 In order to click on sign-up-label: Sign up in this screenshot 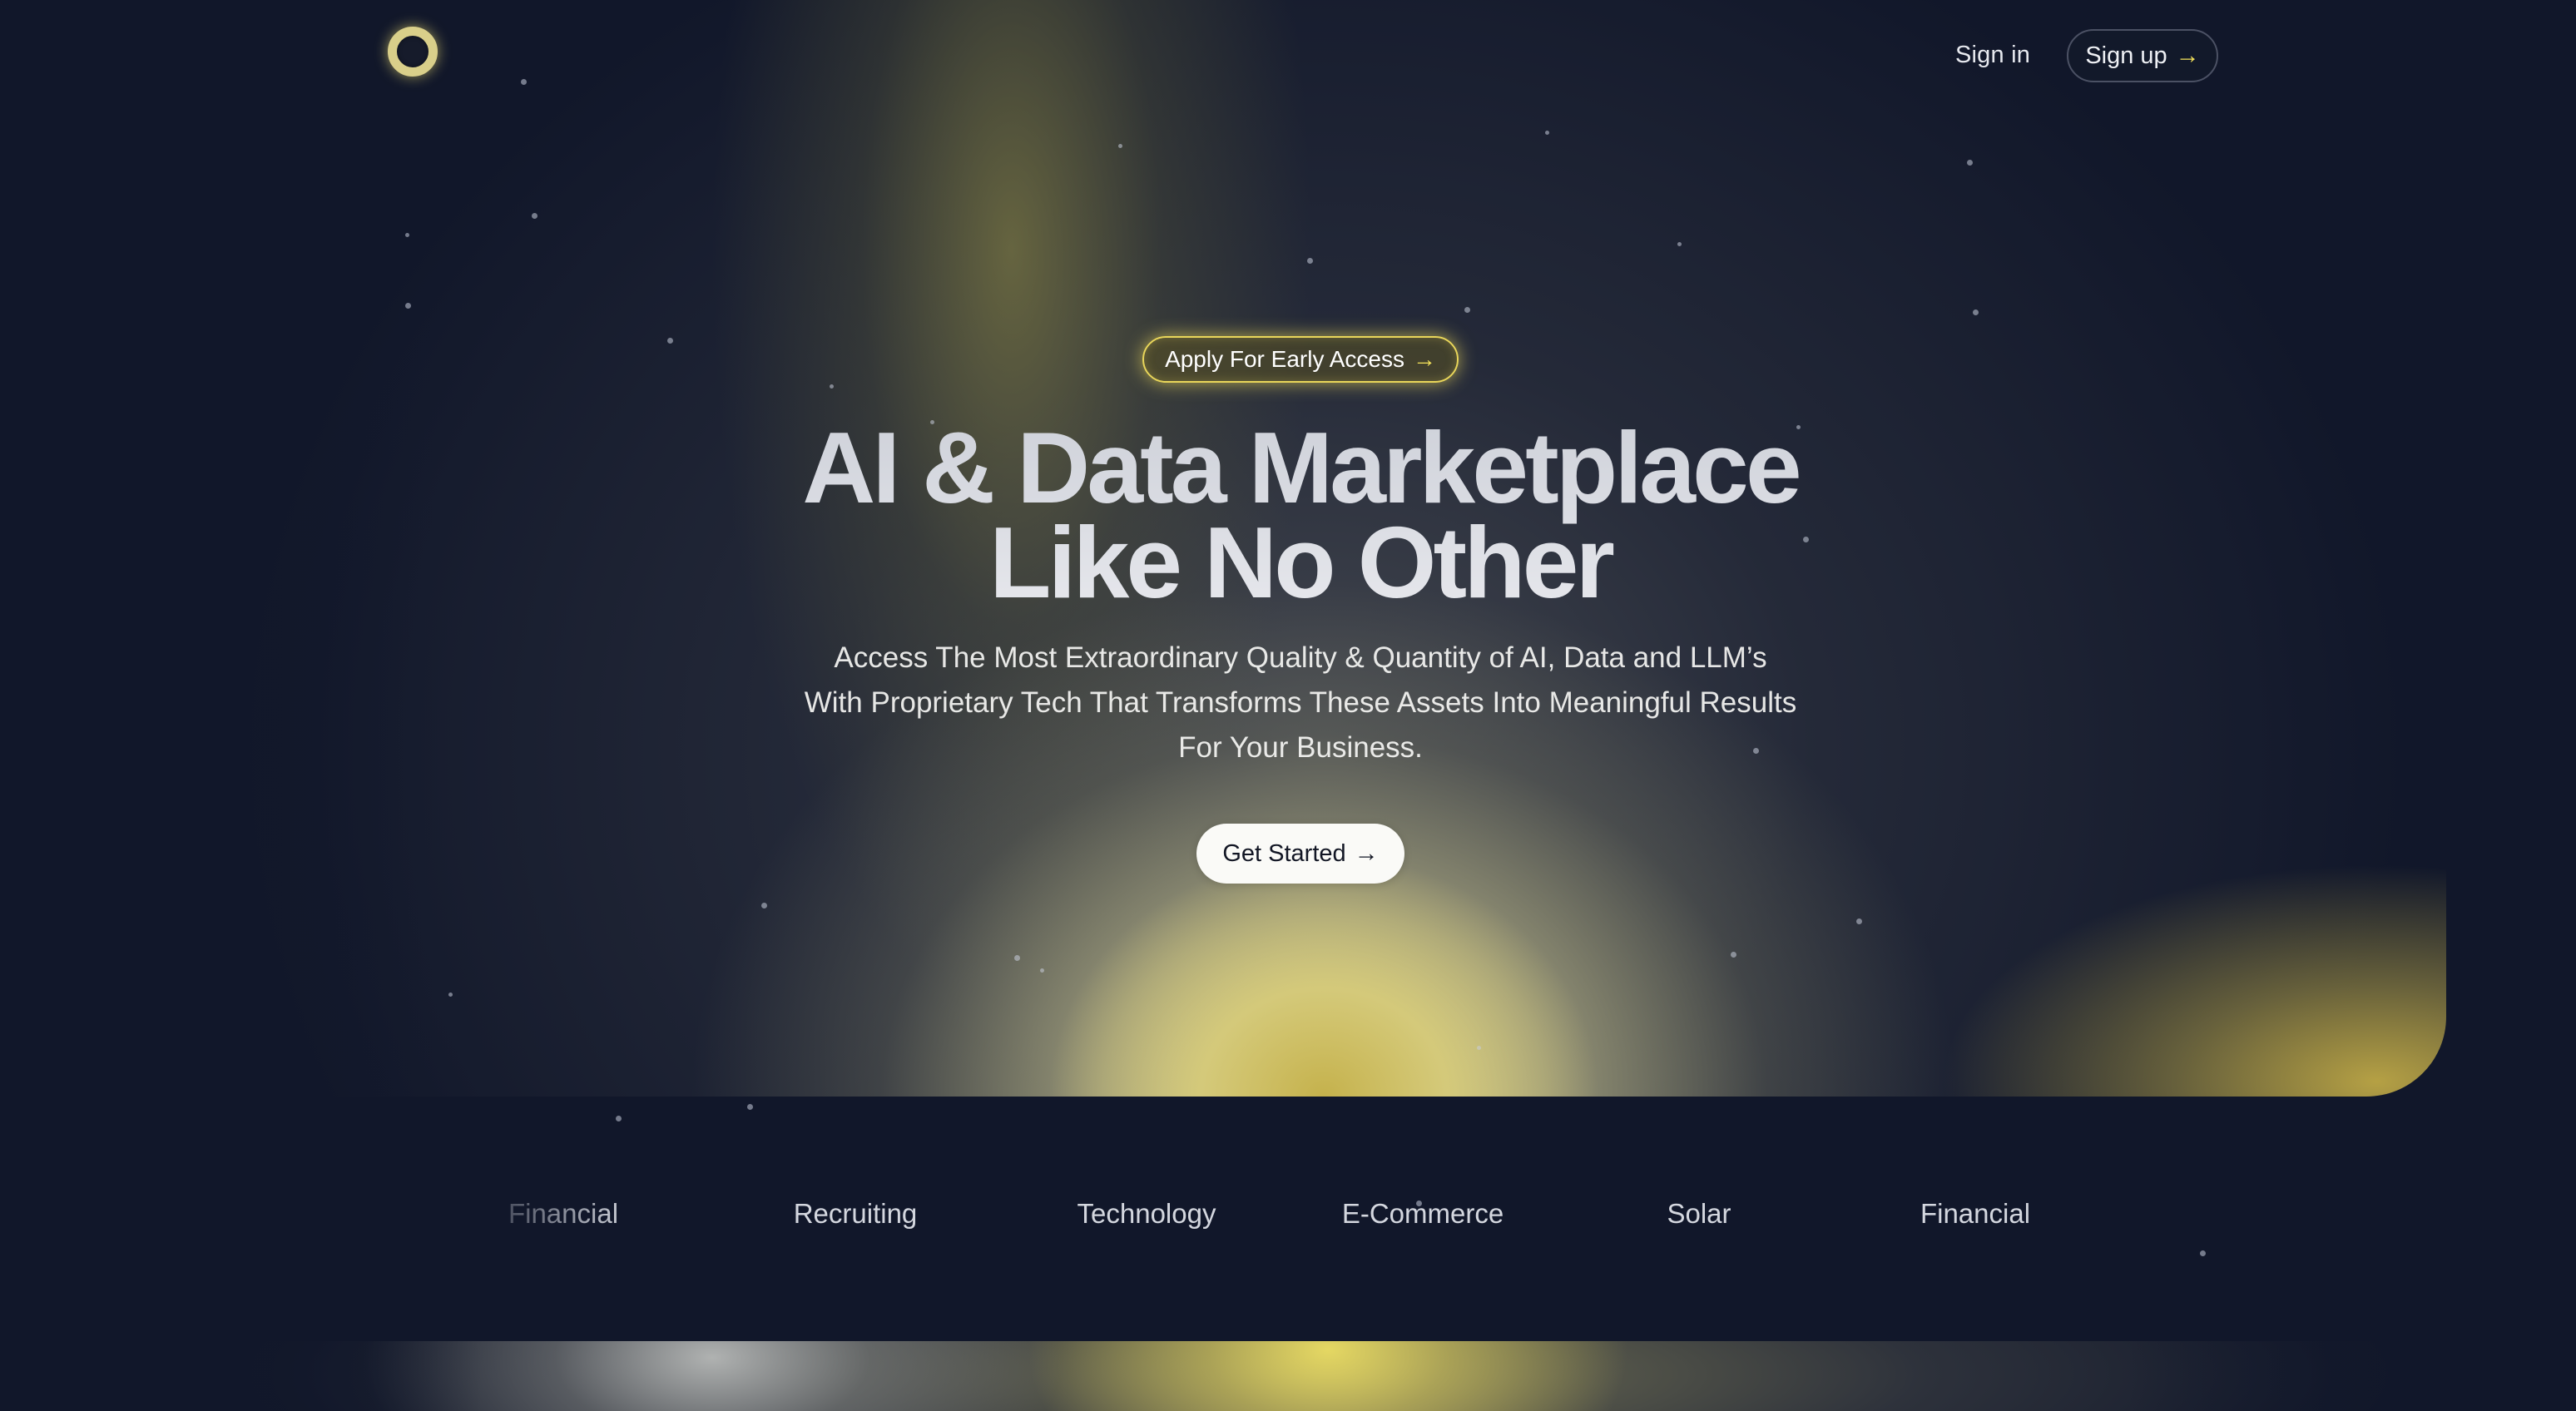, I will do `click(2126, 55)`.